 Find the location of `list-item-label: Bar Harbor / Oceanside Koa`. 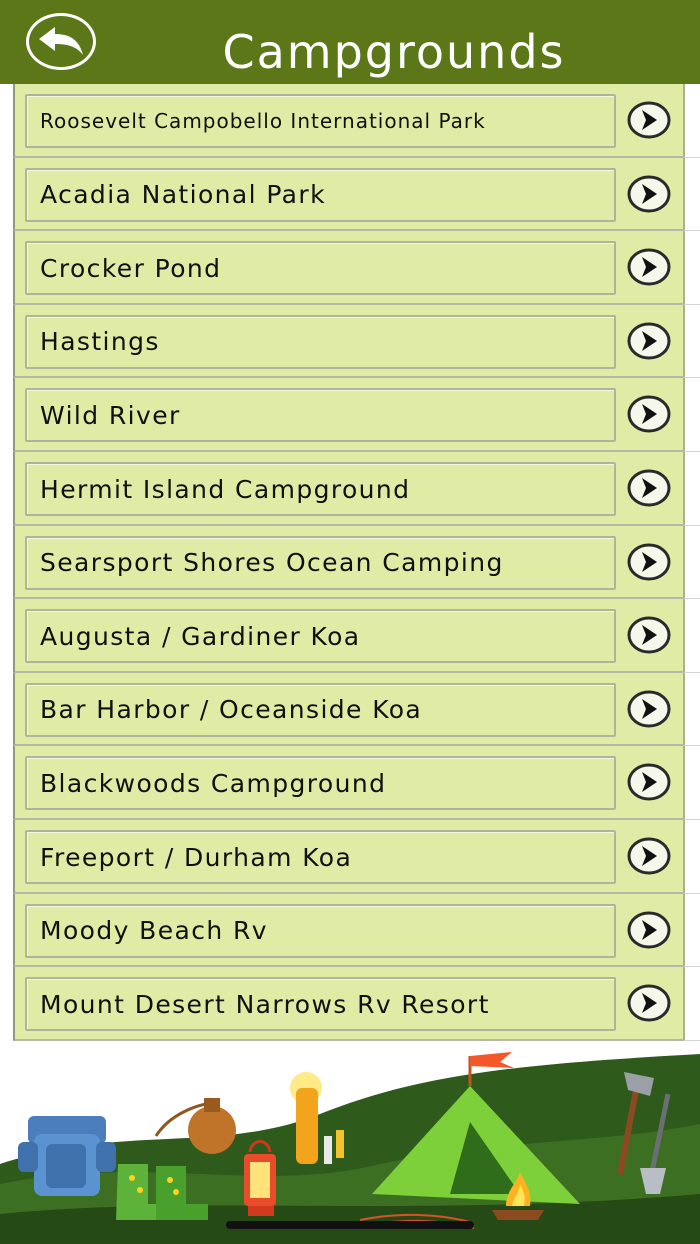

list-item-label: Bar Harbor / Oceanside Koa is located at coordinates (231, 710).